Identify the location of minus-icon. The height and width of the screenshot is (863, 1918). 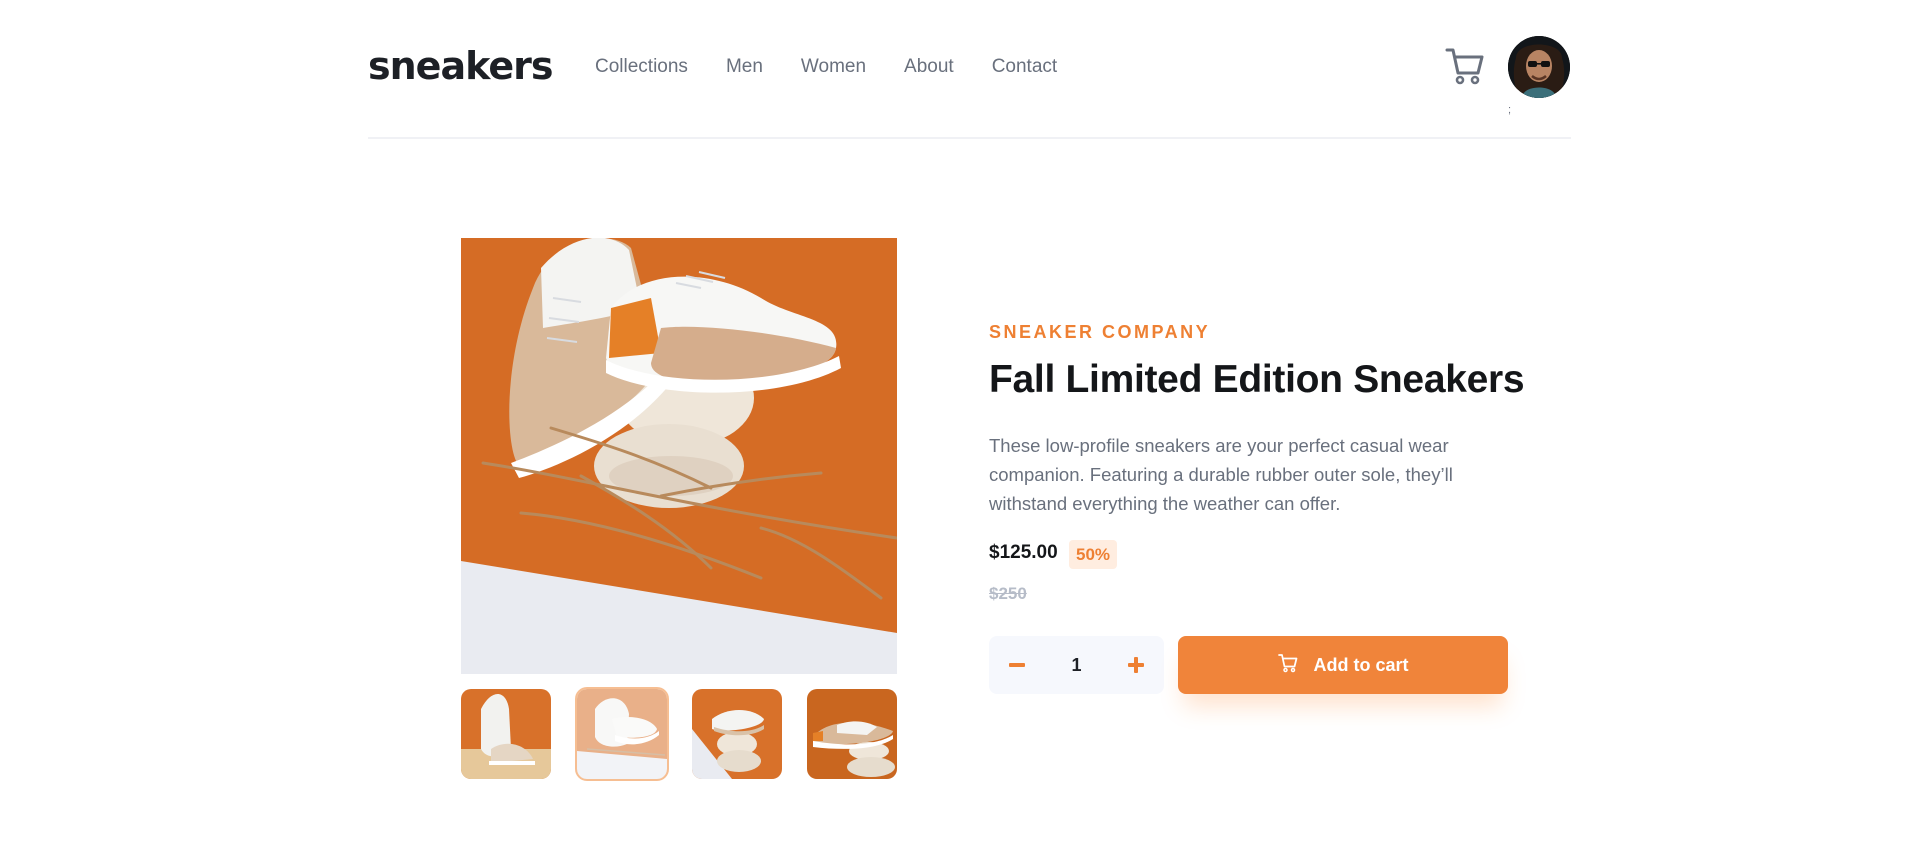
(1017, 665).